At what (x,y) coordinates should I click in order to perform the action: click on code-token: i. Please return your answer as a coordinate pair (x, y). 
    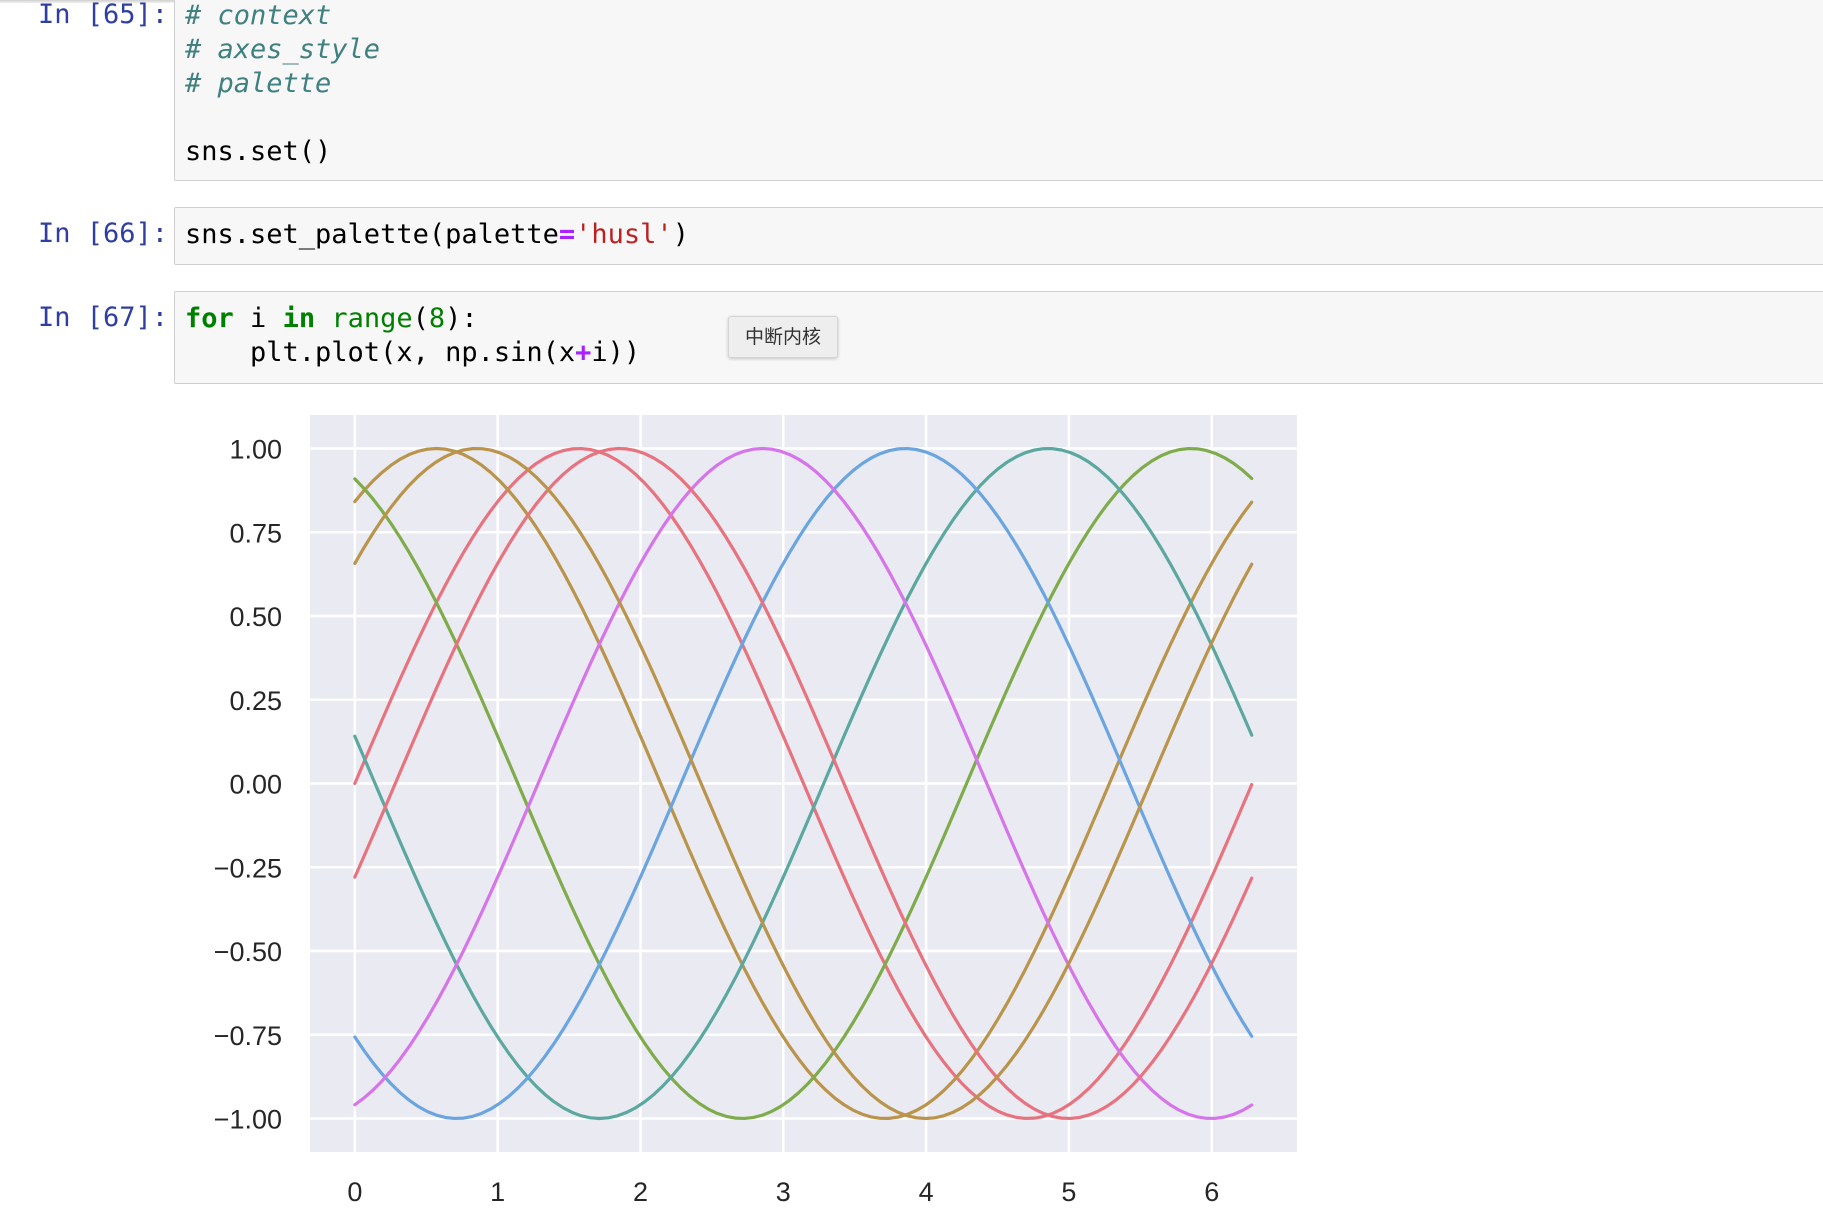
    Looking at the image, I should click on (258, 318).